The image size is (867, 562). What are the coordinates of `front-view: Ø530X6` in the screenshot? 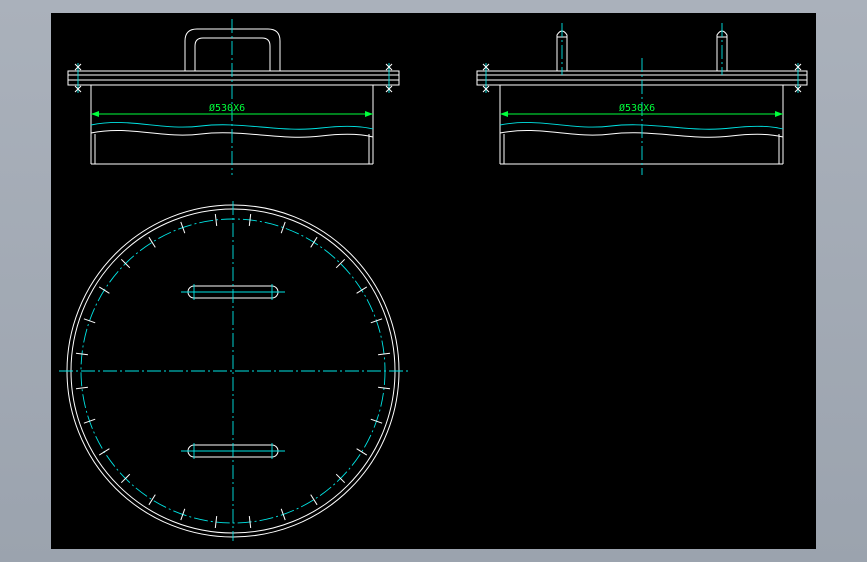 It's located at (233, 97).